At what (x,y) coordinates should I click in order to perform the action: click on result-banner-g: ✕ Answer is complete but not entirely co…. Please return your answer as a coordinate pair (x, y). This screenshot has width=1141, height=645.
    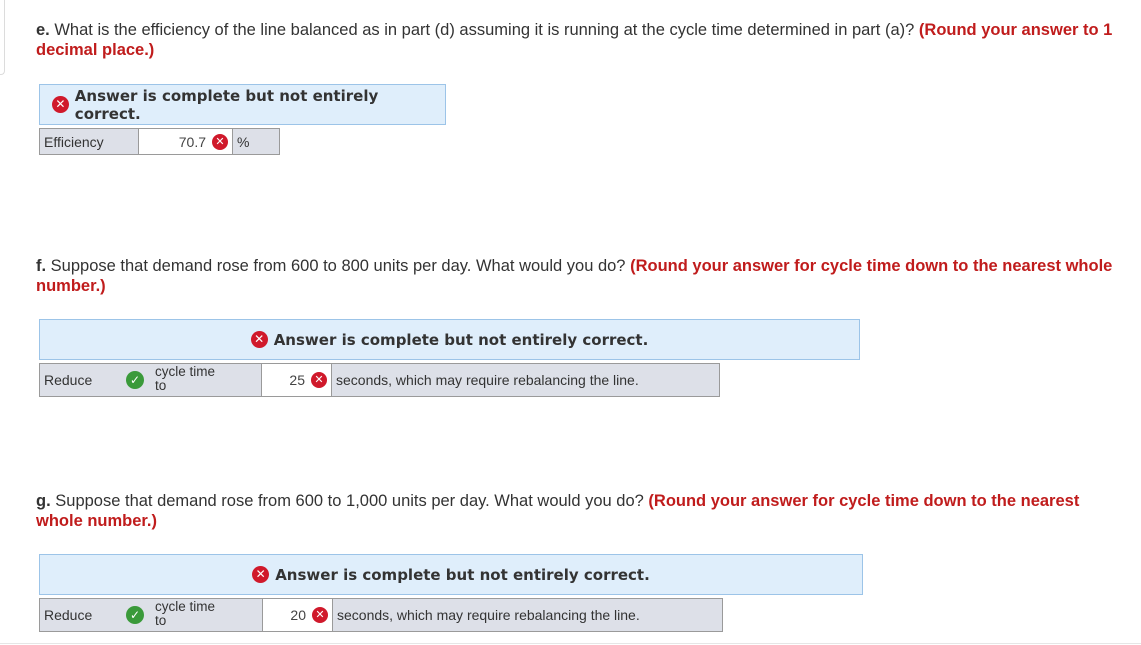
    Looking at the image, I should click on (451, 574).